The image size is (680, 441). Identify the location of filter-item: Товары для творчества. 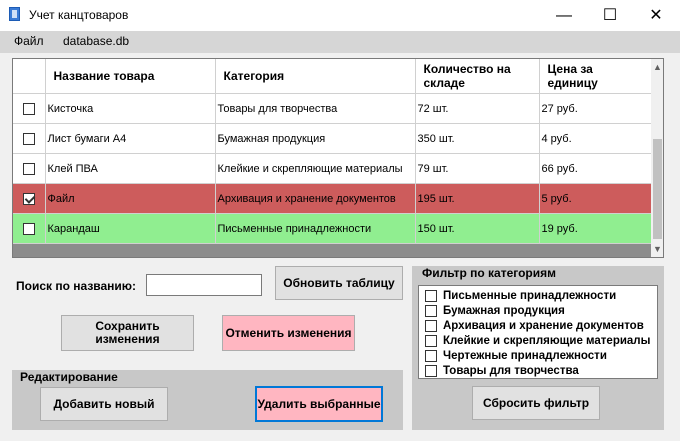
(502, 370).